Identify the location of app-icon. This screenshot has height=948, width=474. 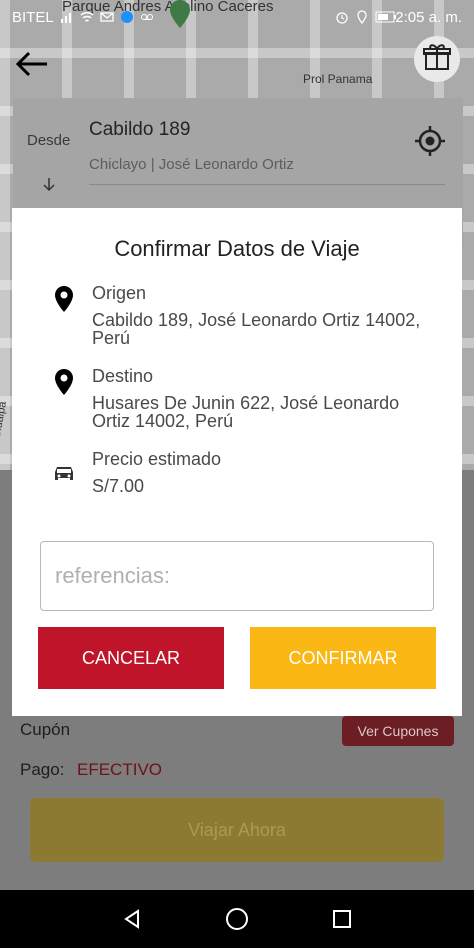
(127, 17).